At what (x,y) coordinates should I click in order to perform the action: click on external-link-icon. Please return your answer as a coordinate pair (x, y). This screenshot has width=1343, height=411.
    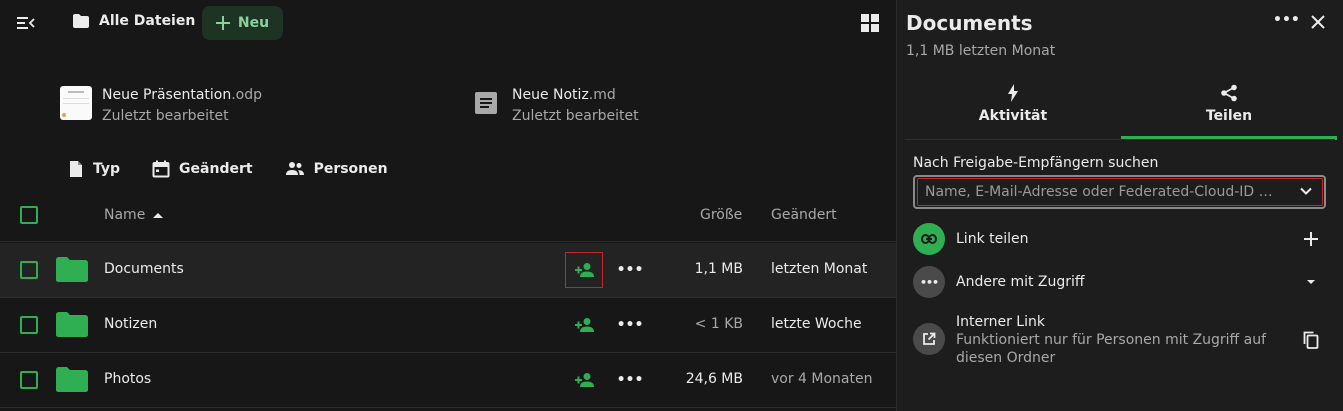
    Looking at the image, I should click on (929, 339).